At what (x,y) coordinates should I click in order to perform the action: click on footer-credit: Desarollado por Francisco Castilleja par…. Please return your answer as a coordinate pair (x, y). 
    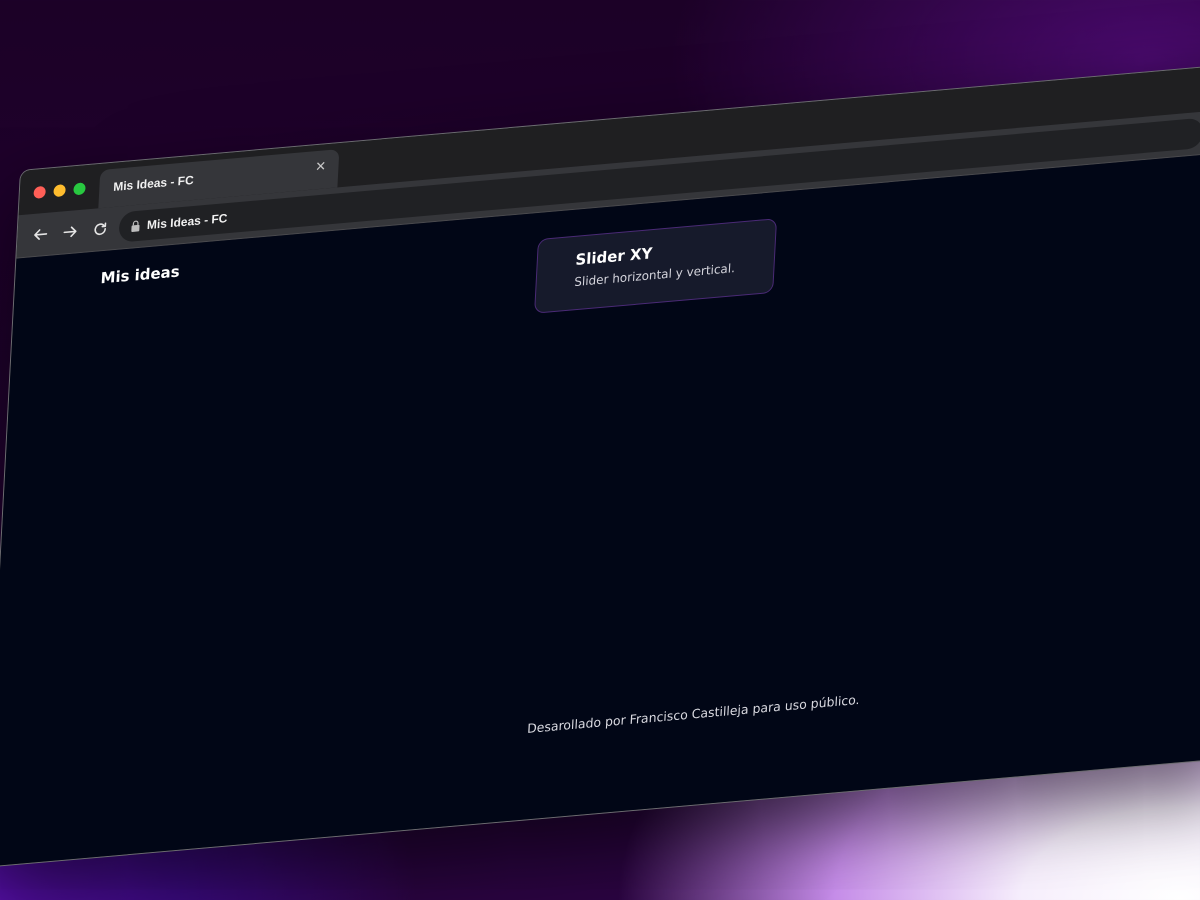
    Looking at the image, I should click on (693, 713).